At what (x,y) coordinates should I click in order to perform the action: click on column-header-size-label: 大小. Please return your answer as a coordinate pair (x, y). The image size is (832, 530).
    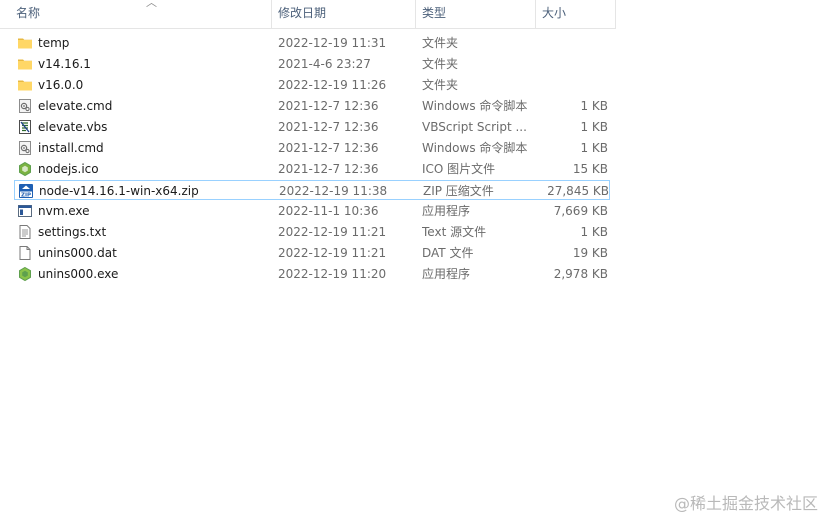
    Looking at the image, I should click on (554, 13).